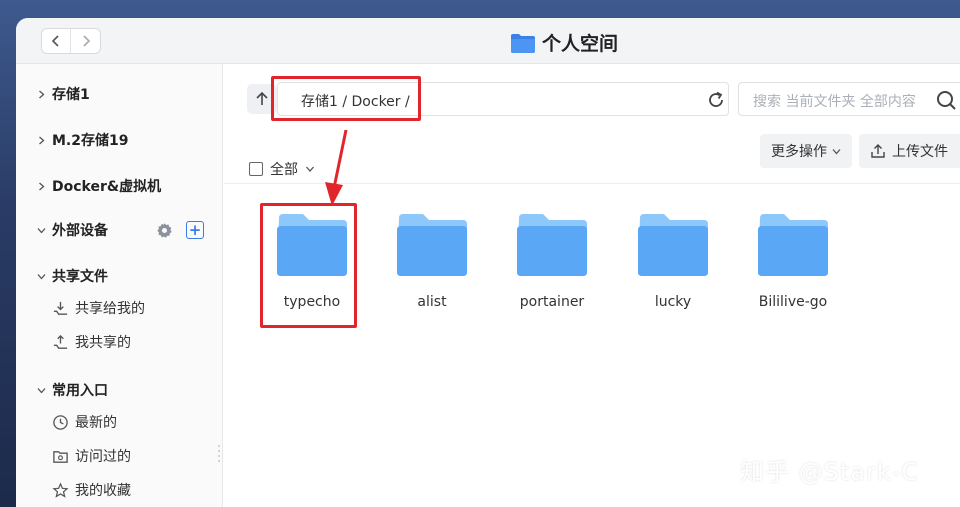 Image resolution: width=960 pixels, height=507 pixels. What do you see at coordinates (103, 343) in the screenshot?
I see `sidebar-item-label: 我共享的` at bounding box center [103, 343].